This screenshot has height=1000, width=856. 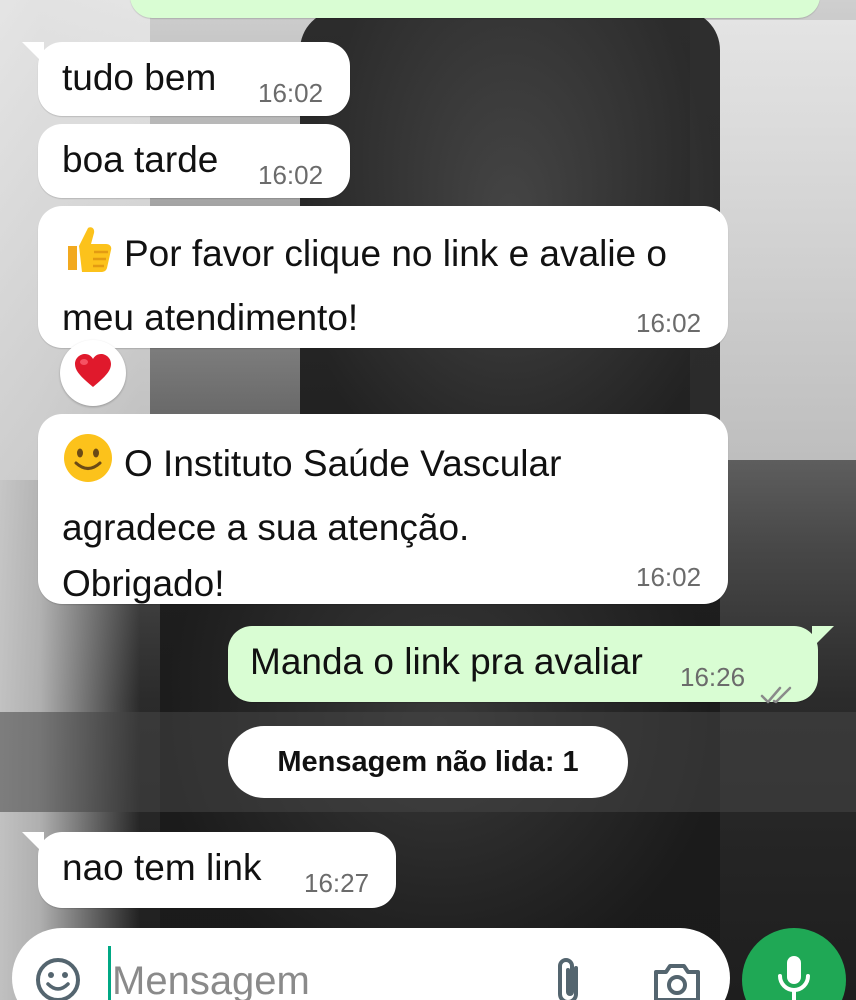 I want to click on message-reaction, so click(x=93, y=373).